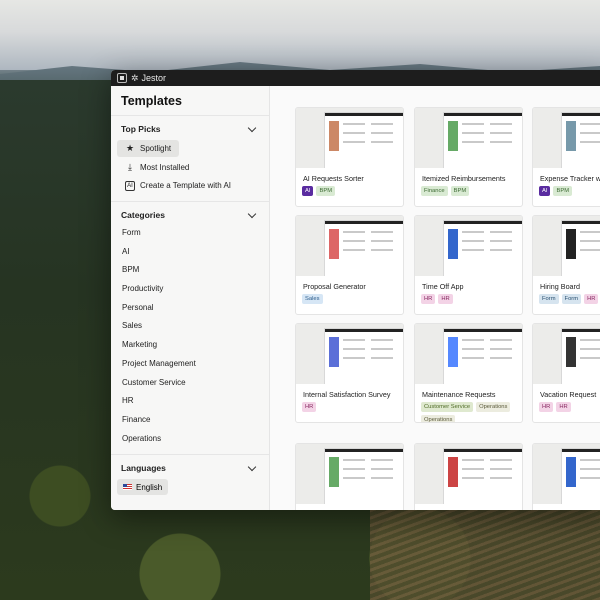 The image size is (600, 600). Describe the element at coordinates (190, 130) in the screenshot. I see `top-picks-header: Top Picks` at that location.